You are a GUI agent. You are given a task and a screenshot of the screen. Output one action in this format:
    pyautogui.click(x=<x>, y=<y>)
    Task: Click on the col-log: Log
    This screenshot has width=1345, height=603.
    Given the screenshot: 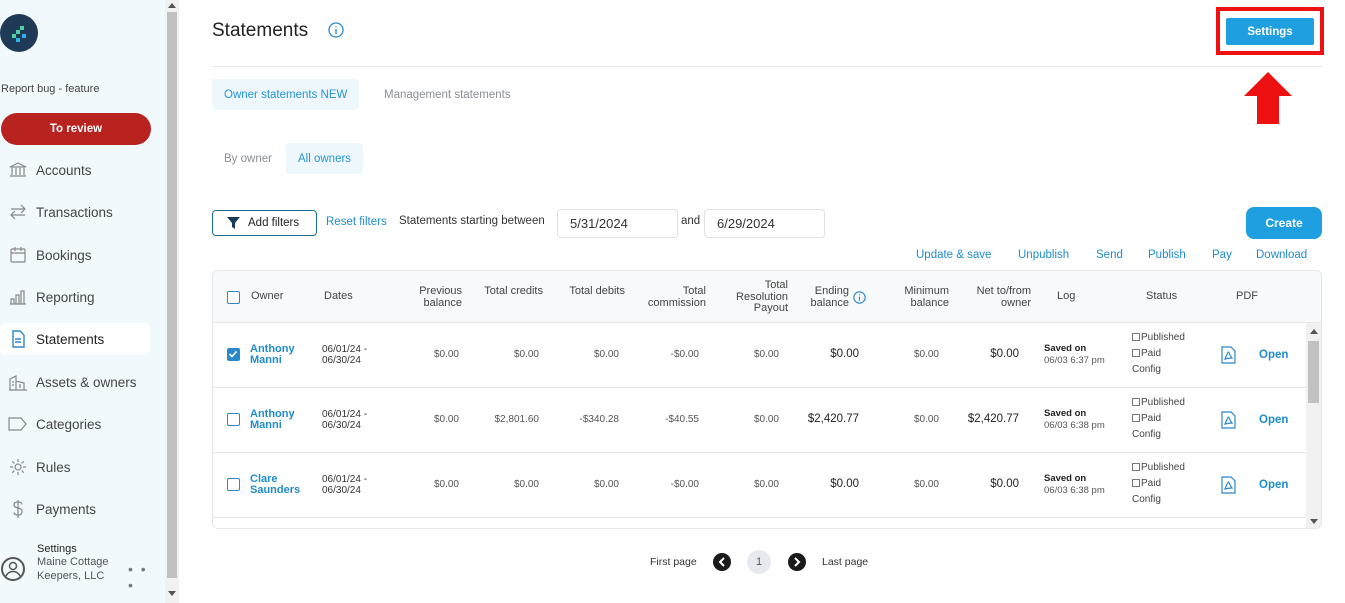 What is the action you would take?
    pyautogui.click(x=1066, y=296)
    